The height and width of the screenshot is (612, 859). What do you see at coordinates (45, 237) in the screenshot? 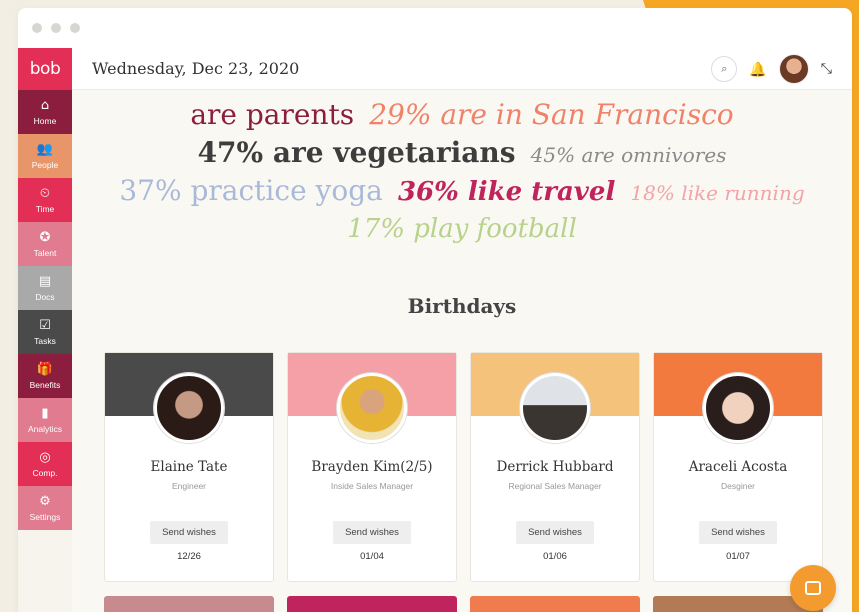
I see `badge-icon: ✪` at bounding box center [45, 237].